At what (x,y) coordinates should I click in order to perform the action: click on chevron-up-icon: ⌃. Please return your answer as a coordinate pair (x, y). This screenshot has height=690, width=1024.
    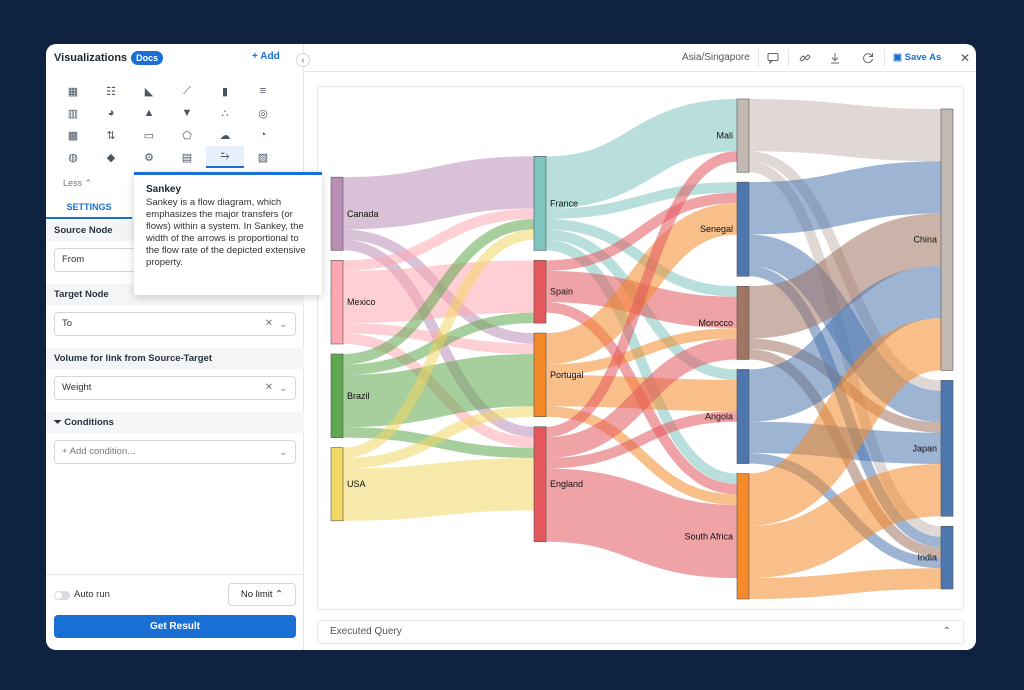
    Looking at the image, I should click on (947, 632).